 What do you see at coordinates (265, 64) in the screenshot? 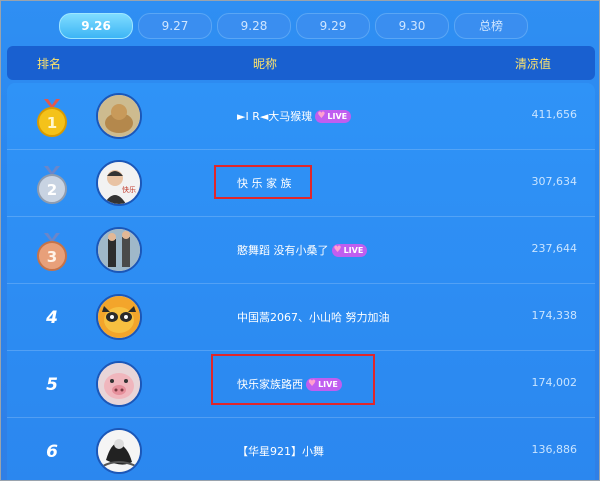
I see `header-nickname: 昵称` at bounding box center [265, 64].